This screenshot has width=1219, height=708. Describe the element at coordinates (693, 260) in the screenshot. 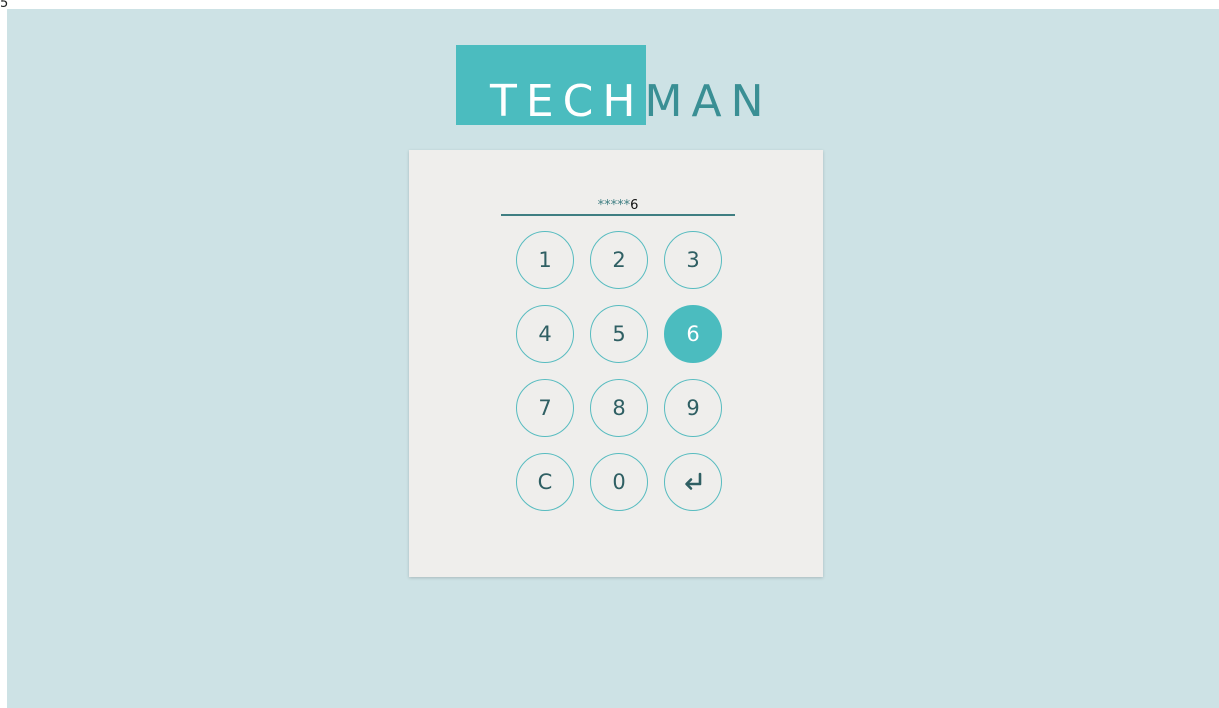

I see `key-3: 3` at that location.